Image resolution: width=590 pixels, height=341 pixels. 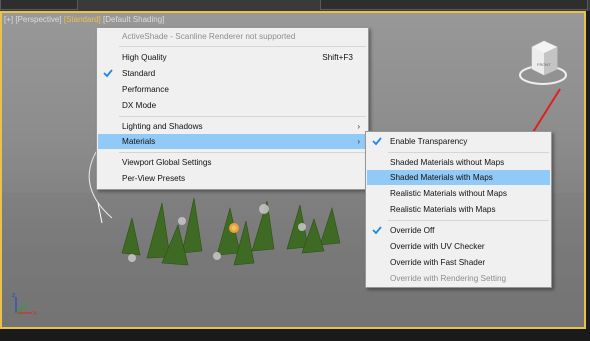 I want to click on menu-item-dx-mode: DX Mode, so click(x=232, y=105).